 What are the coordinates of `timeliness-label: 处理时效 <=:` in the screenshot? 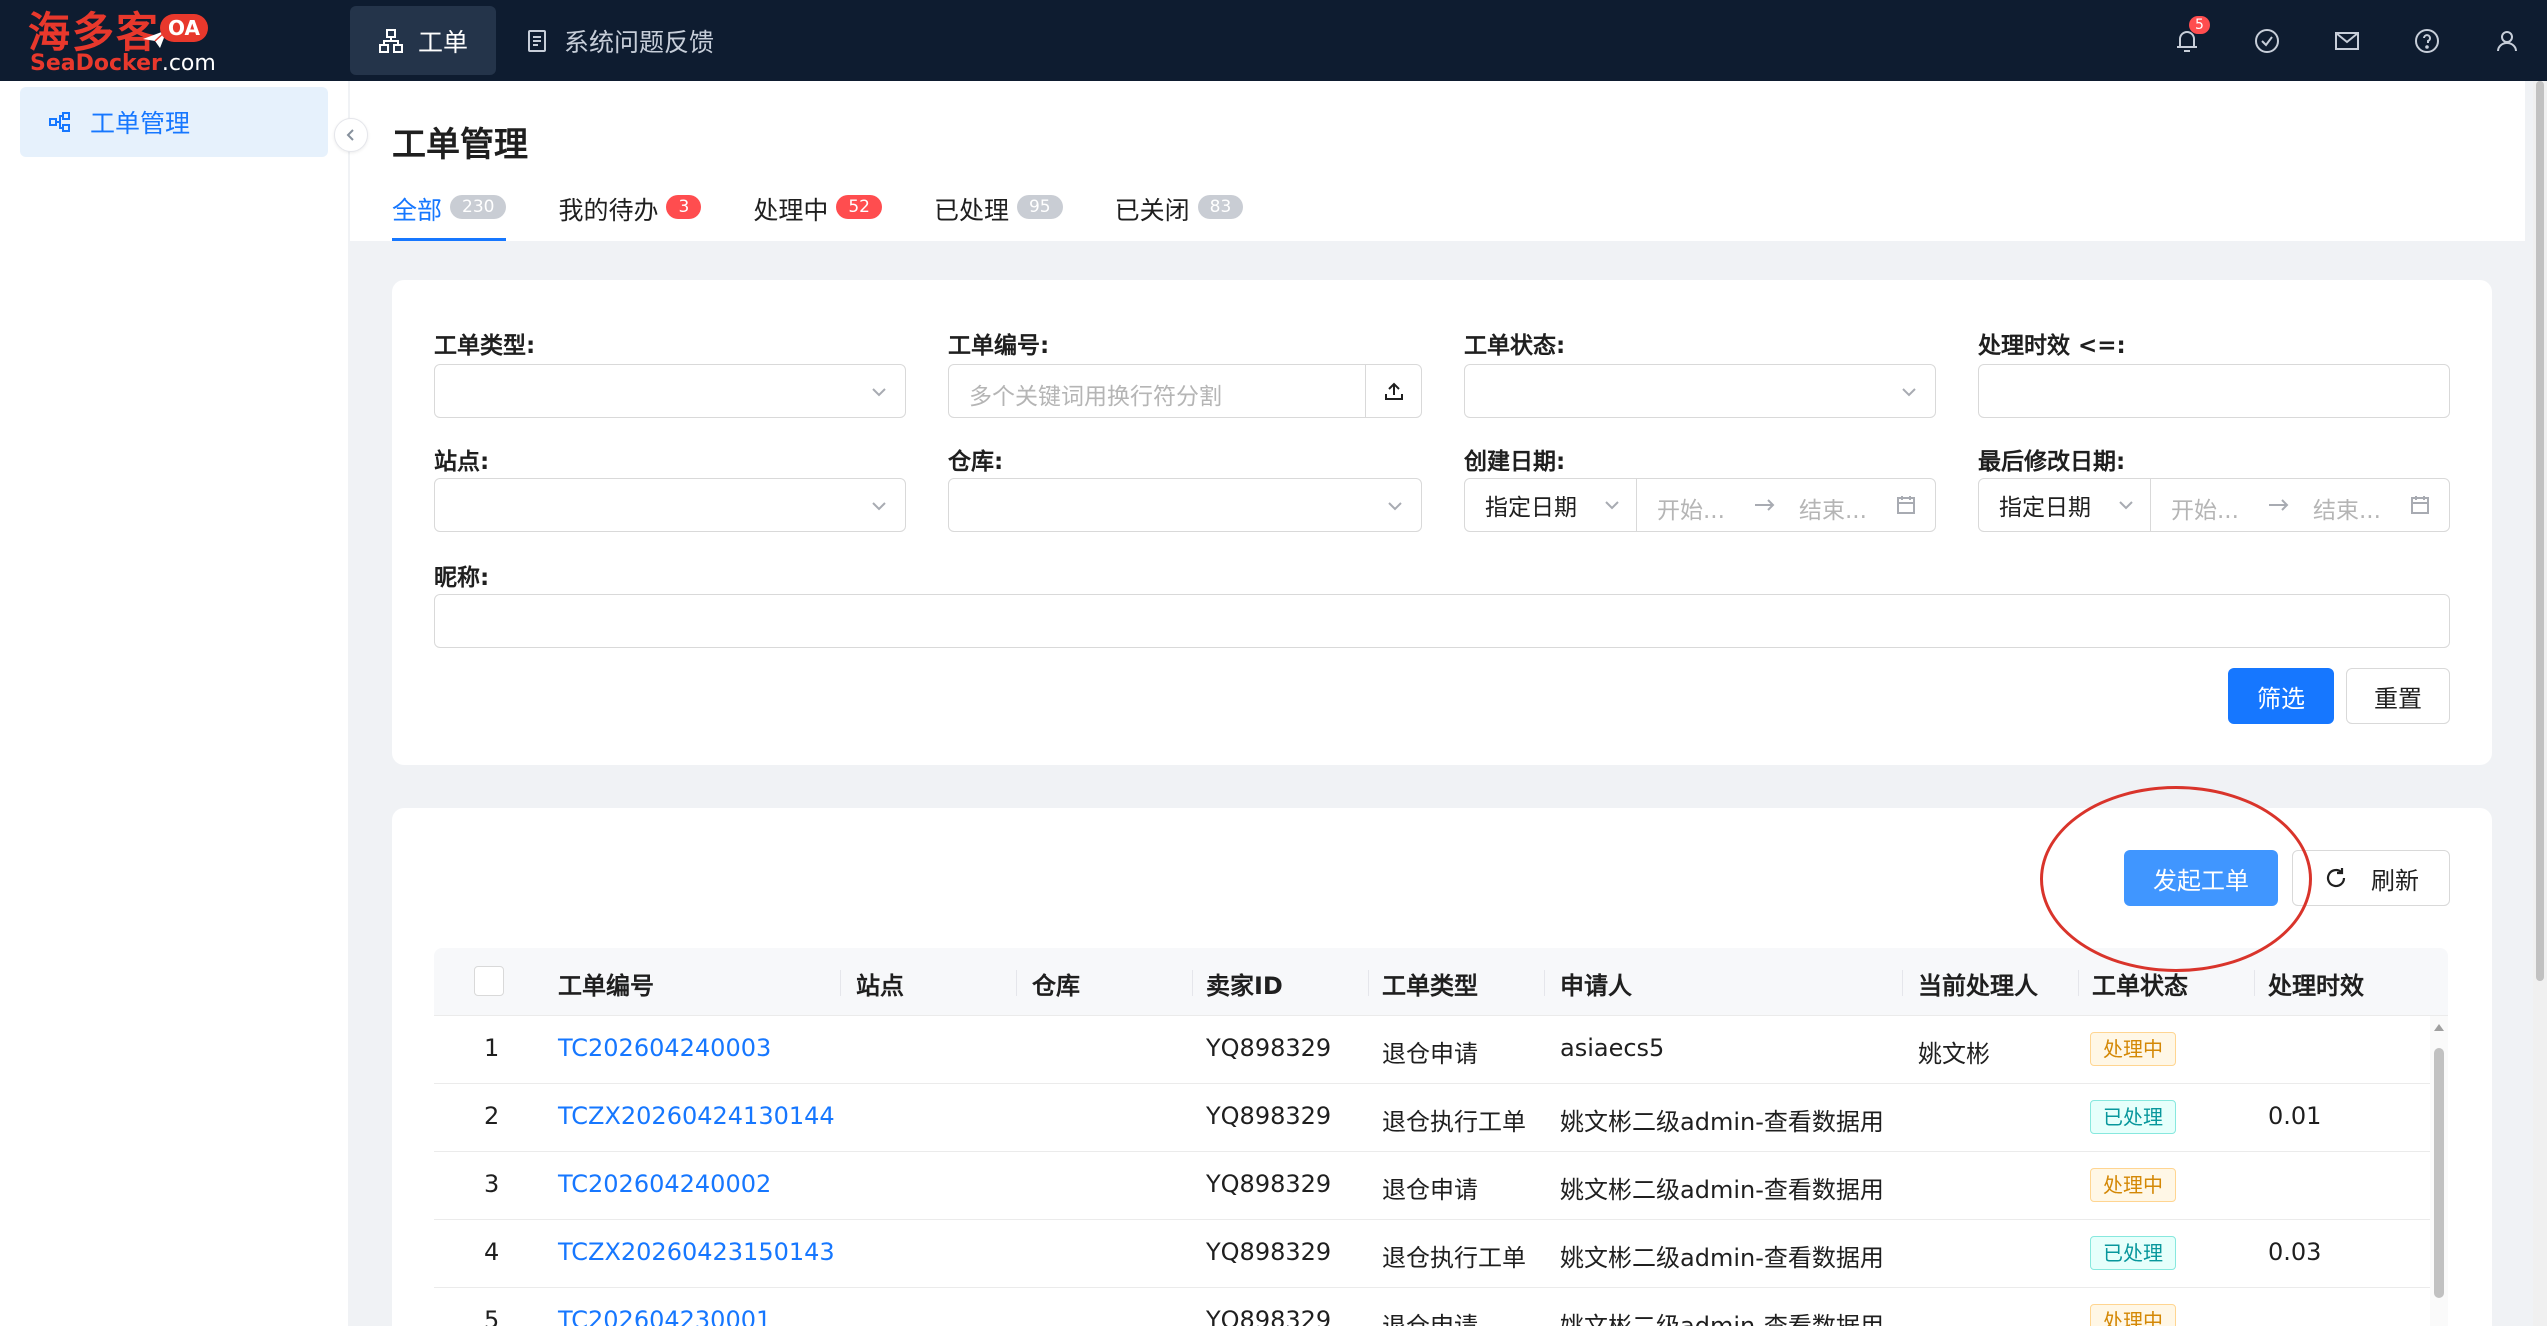 It's located at (2052, 346).